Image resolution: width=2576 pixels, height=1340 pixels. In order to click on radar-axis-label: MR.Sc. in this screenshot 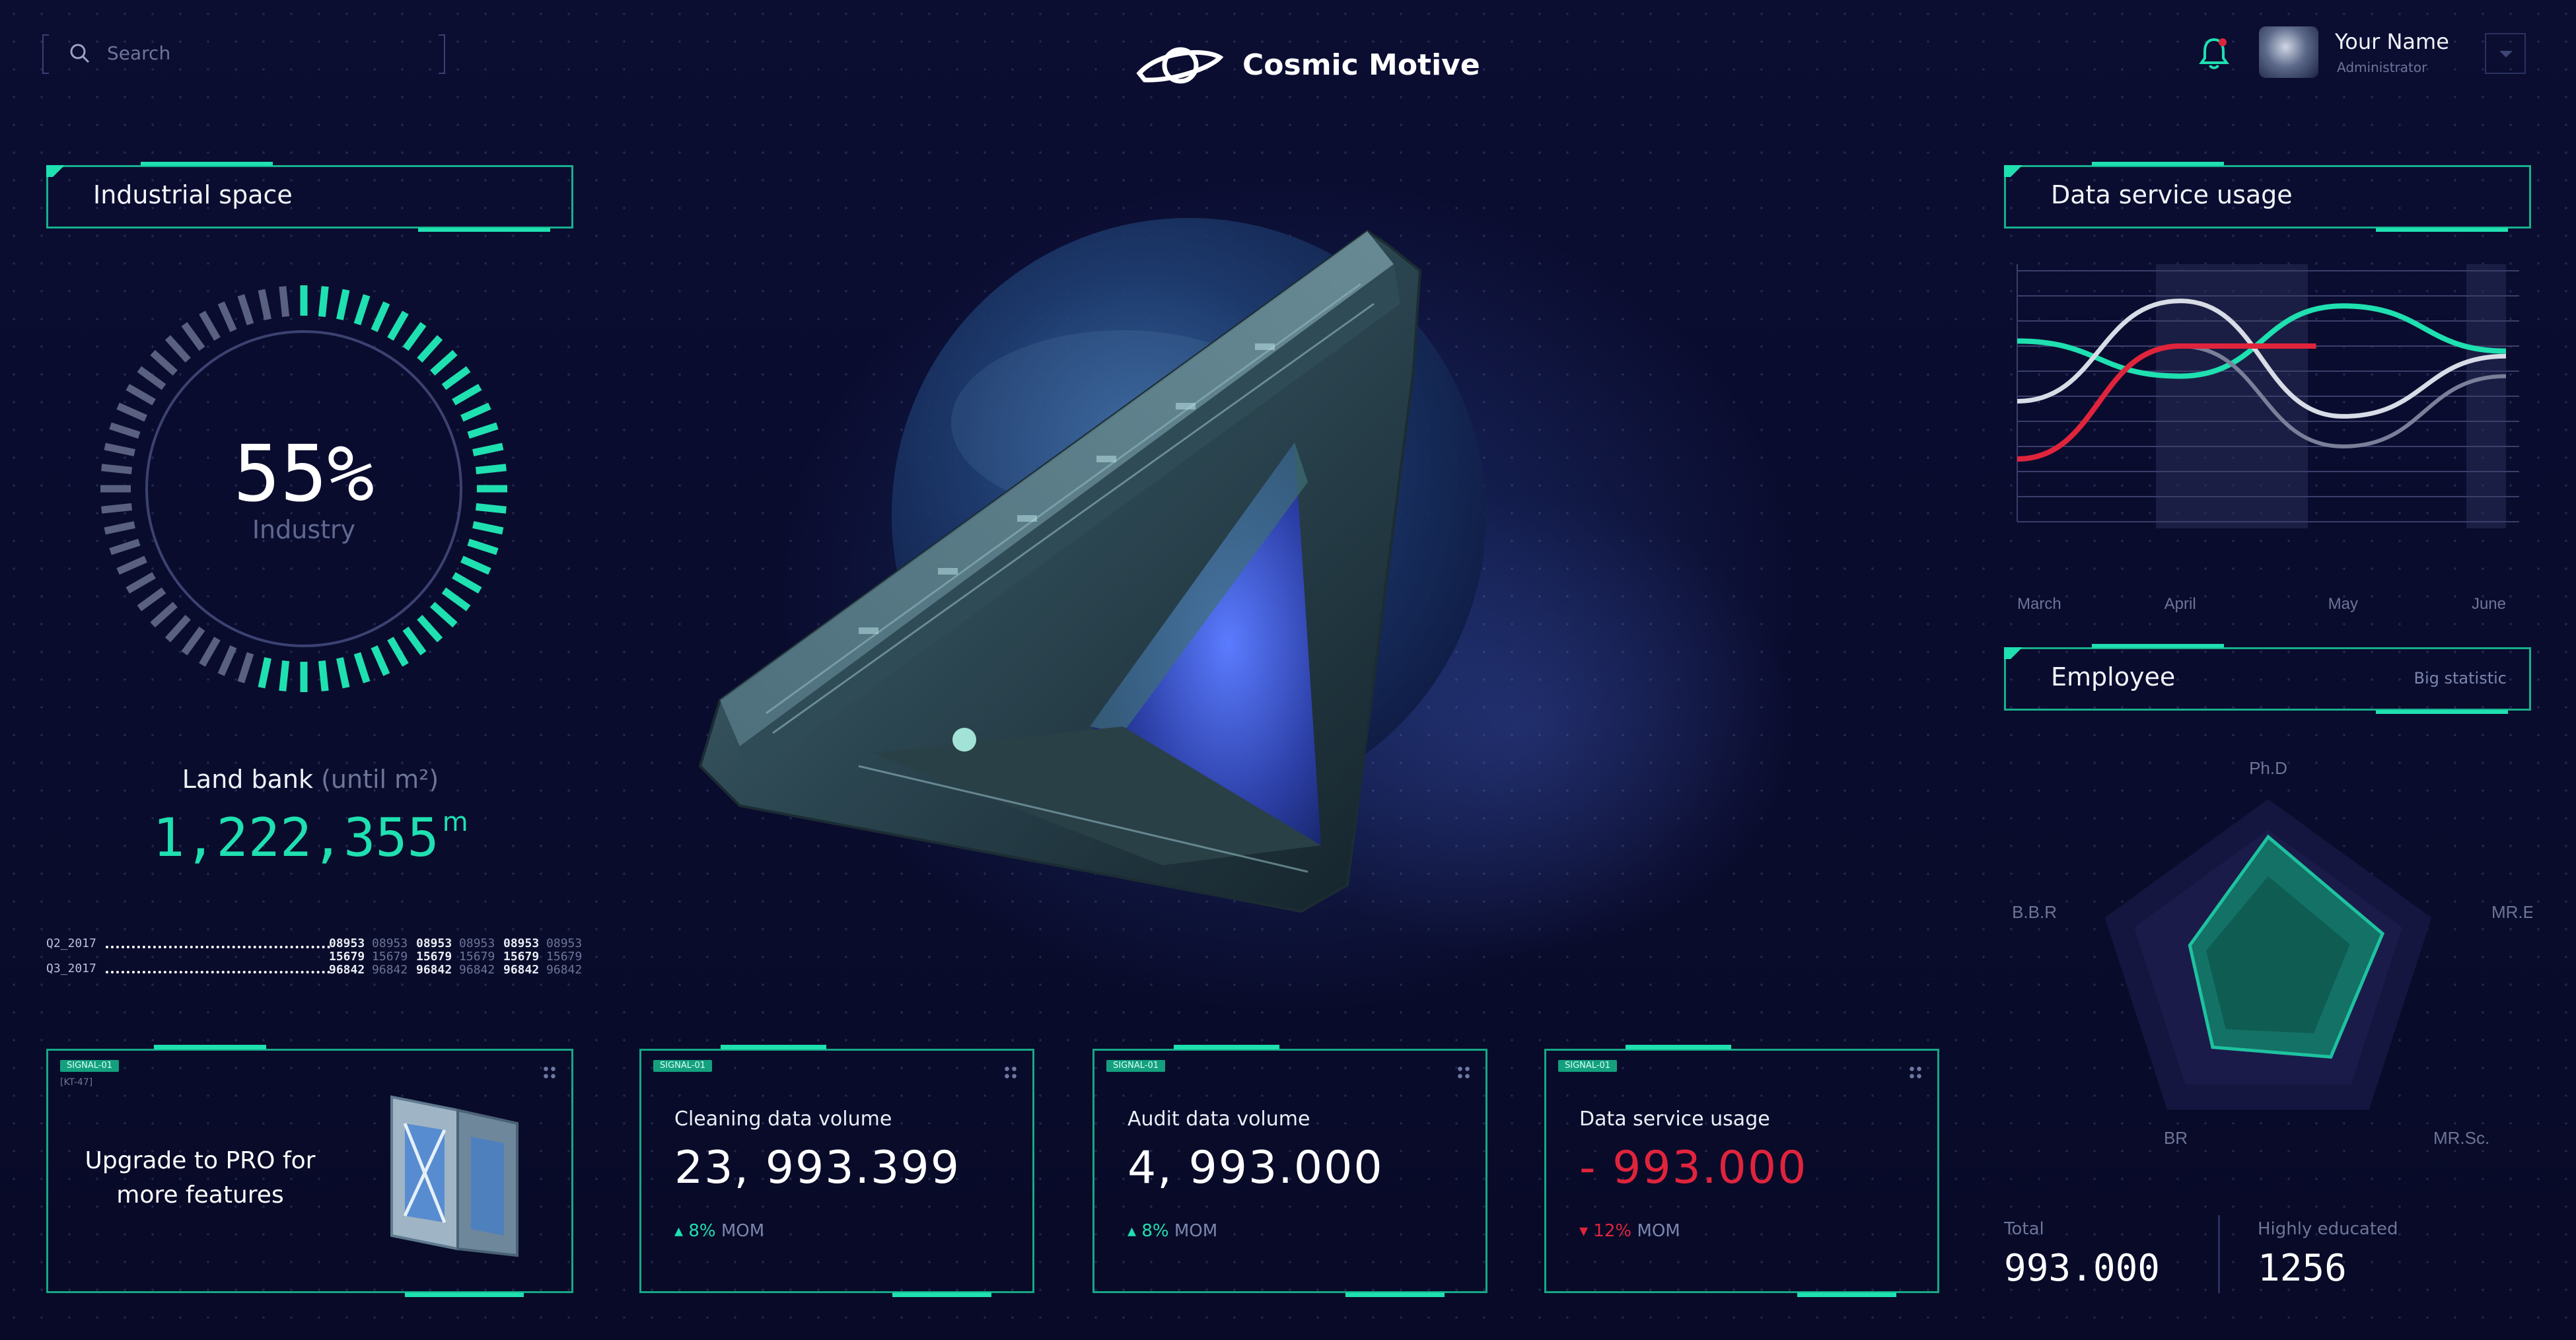, I will do `click(2461, 1138)`.